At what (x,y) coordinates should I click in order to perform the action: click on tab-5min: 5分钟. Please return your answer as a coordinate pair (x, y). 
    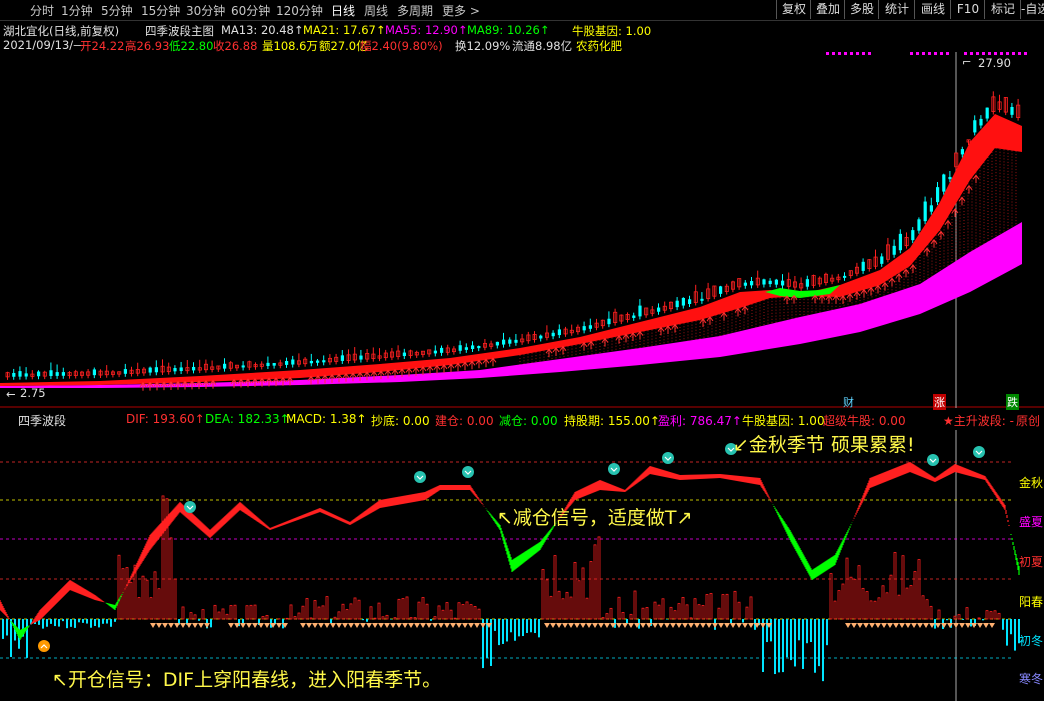
    Looking at the image, I should click on (117, 10).